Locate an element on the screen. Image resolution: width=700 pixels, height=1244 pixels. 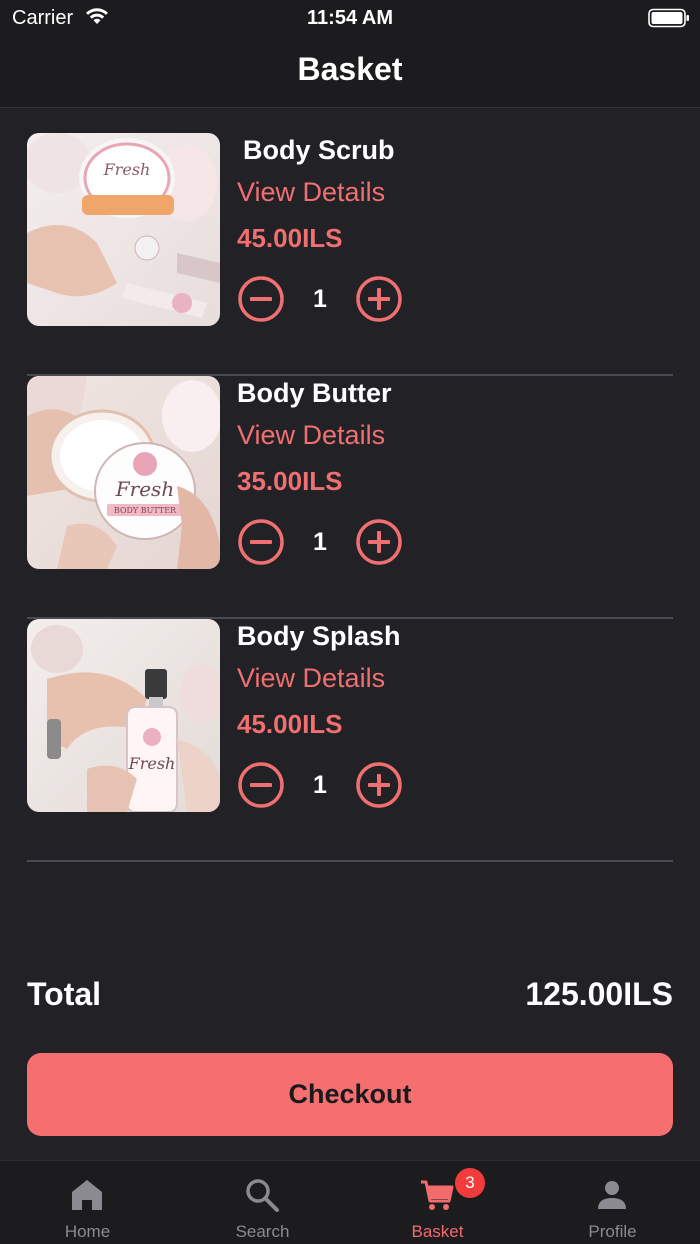
person-icon is located at coordinates (612, 1195).